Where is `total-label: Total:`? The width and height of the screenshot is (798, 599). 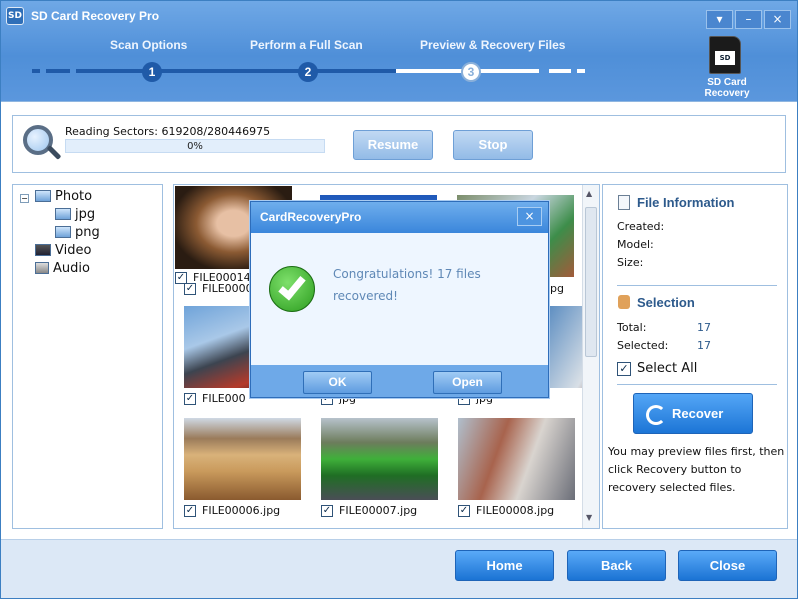
total-label: Total: is located at coordinates (632, 327).